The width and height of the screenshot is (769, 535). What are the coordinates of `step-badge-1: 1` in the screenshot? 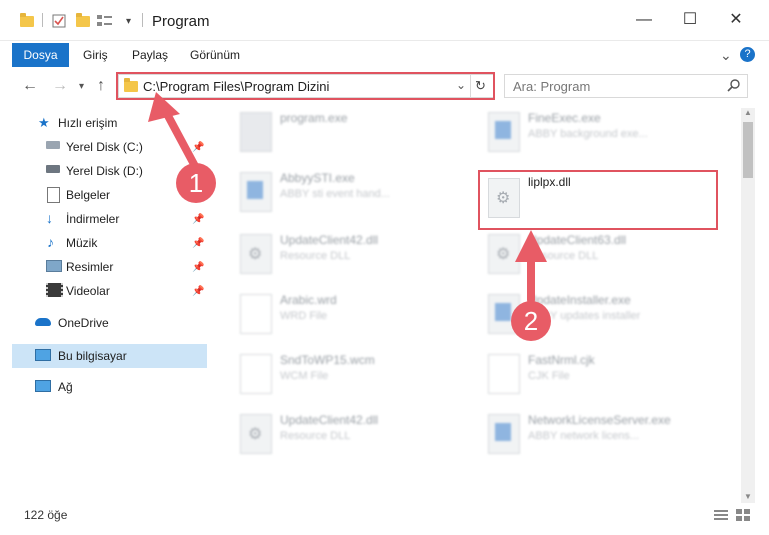 It's located at (196, 183).